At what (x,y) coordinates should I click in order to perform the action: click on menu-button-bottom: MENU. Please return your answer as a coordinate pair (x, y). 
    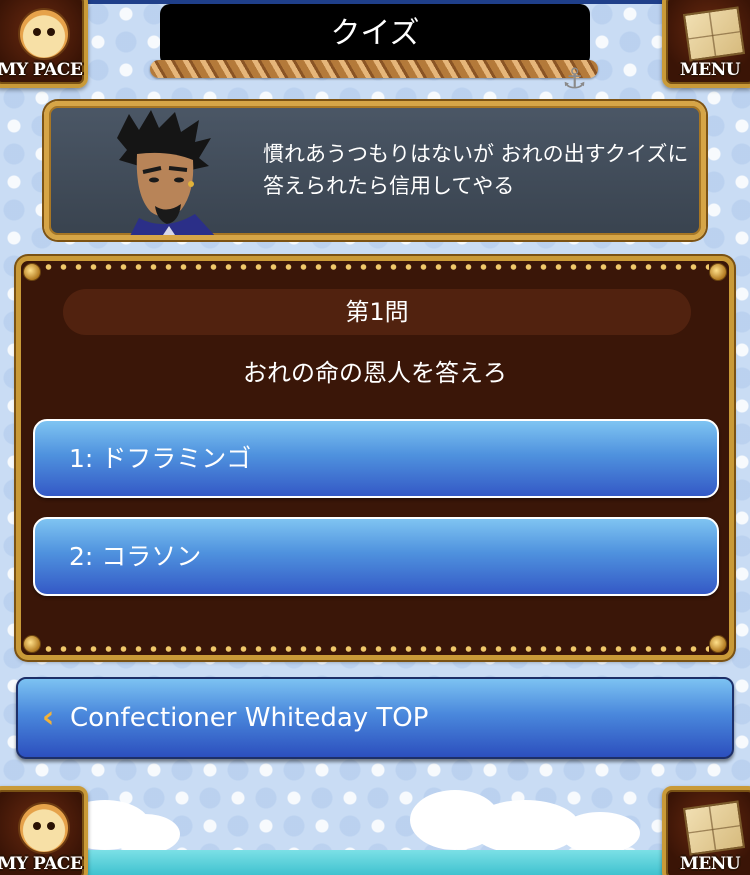
    Looking at the image, I should click on (706, 830).